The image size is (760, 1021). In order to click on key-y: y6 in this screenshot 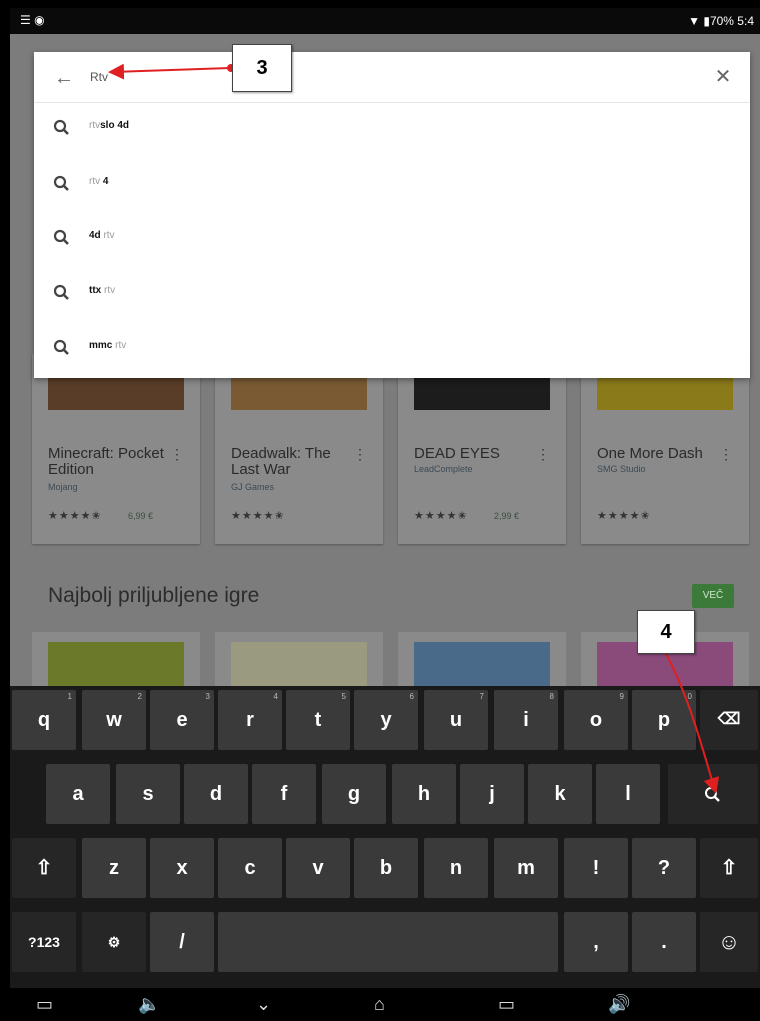, I will do `click(386, 720)`.